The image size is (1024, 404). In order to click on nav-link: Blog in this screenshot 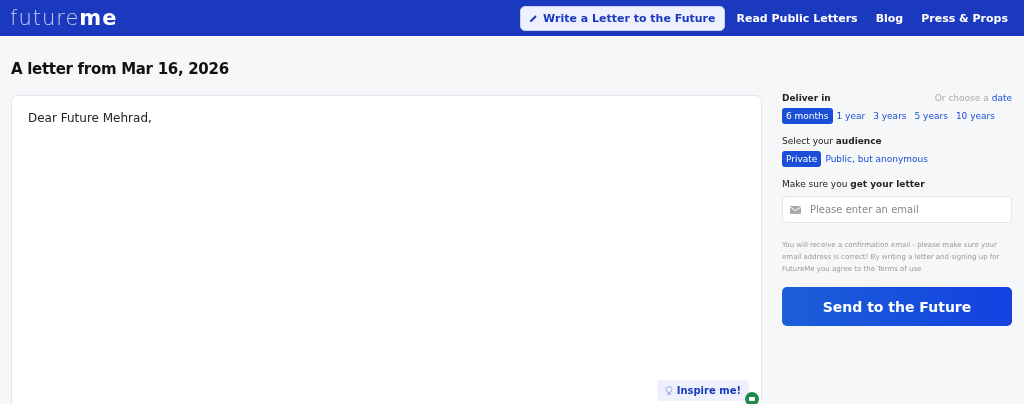, I will do `click(889, 18)`.